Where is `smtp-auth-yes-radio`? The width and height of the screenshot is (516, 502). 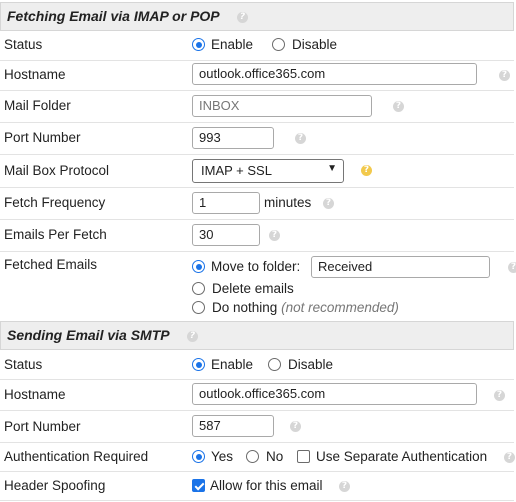
smtp-auth-yes-radio is located at coordinates (198, 456).